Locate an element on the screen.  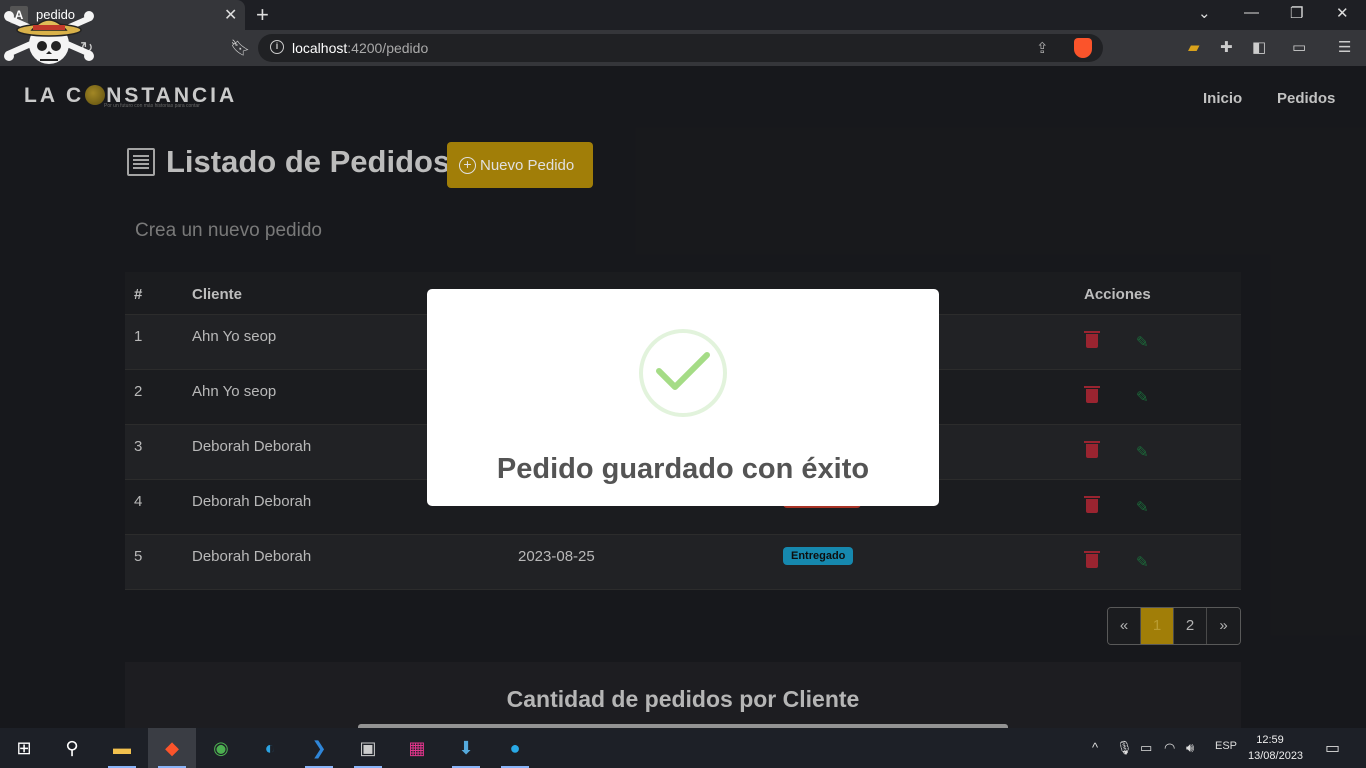
clock-time: 12:59 is located at coordinates (1270, 740).